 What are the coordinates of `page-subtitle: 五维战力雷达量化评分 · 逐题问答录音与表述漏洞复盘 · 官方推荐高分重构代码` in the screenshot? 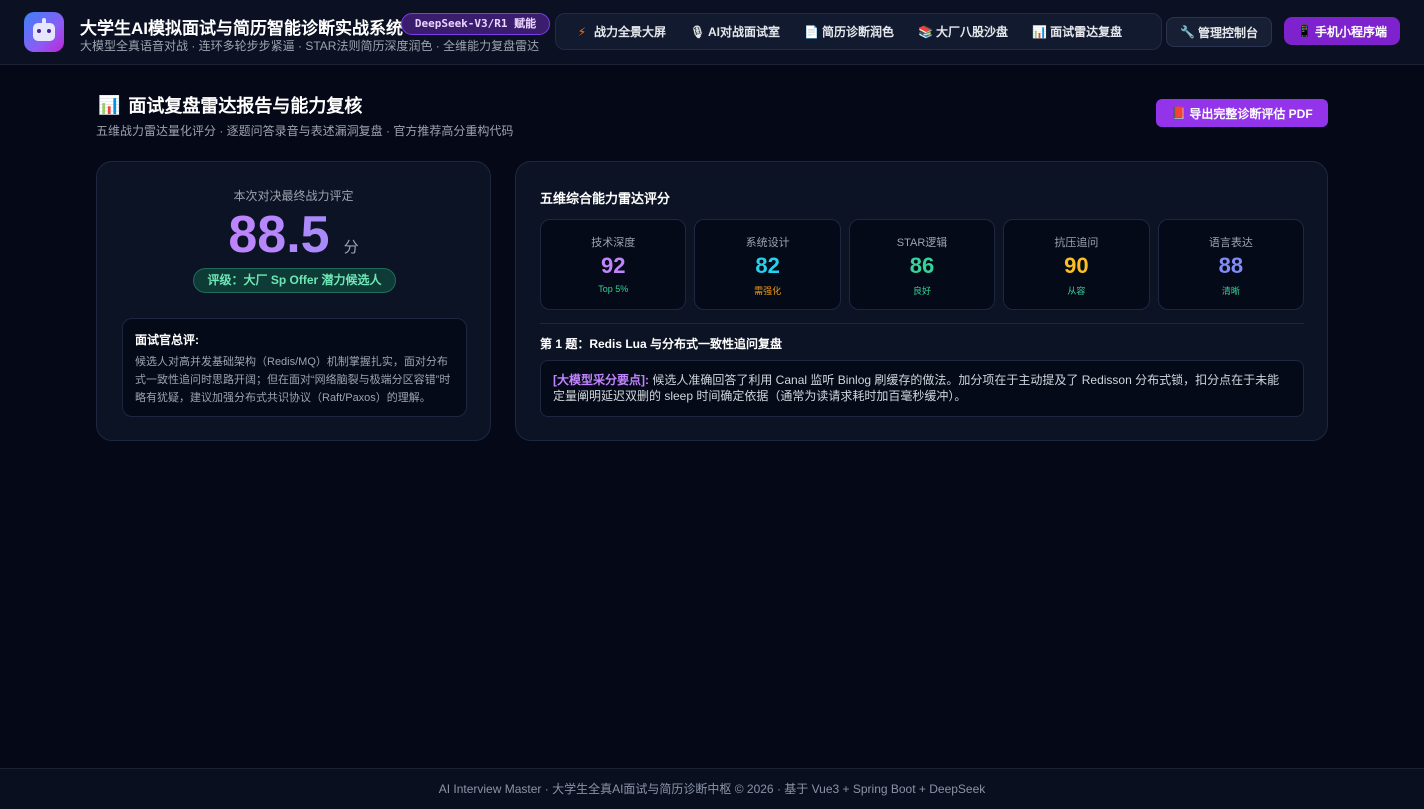 It's located at (305, 131).